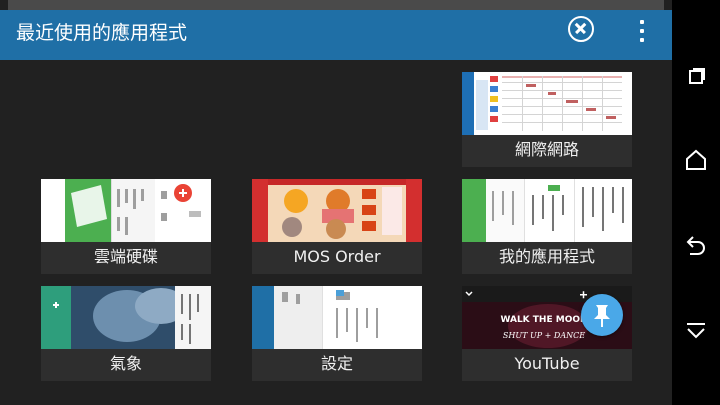  What do you see at coordinates (544, 335) in the screenshot?
I see `youtube-banner-line2: SHUT UP + DANCE` at bounding box center [544, 335].